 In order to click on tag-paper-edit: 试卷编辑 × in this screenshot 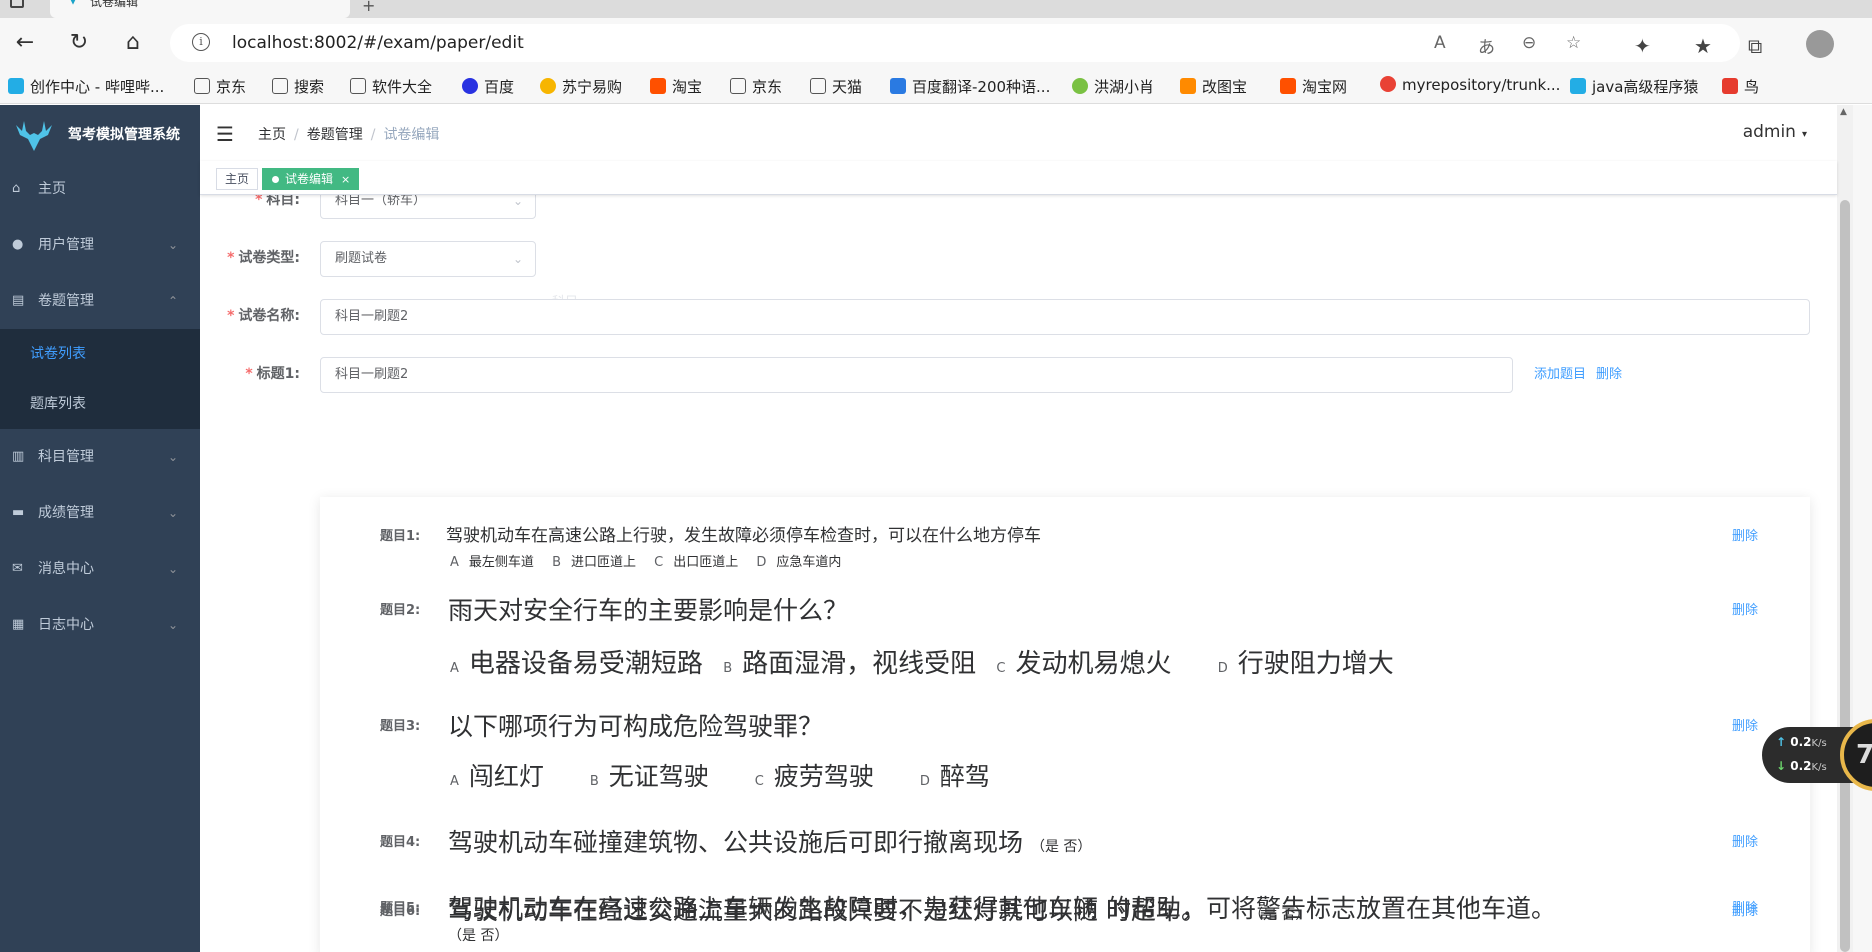, I will do `click(311, 179)`.